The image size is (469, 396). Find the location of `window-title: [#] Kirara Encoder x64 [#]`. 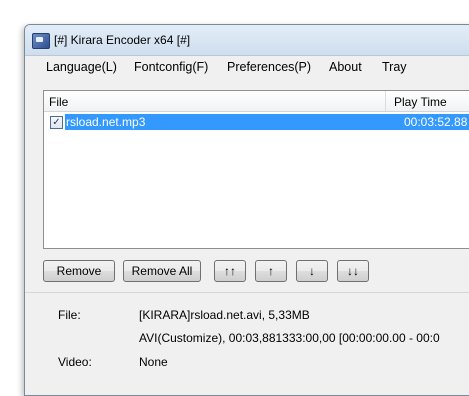

window-title: [#] Kirara Encoder x64 [#] is located at coordinates (122, 40).